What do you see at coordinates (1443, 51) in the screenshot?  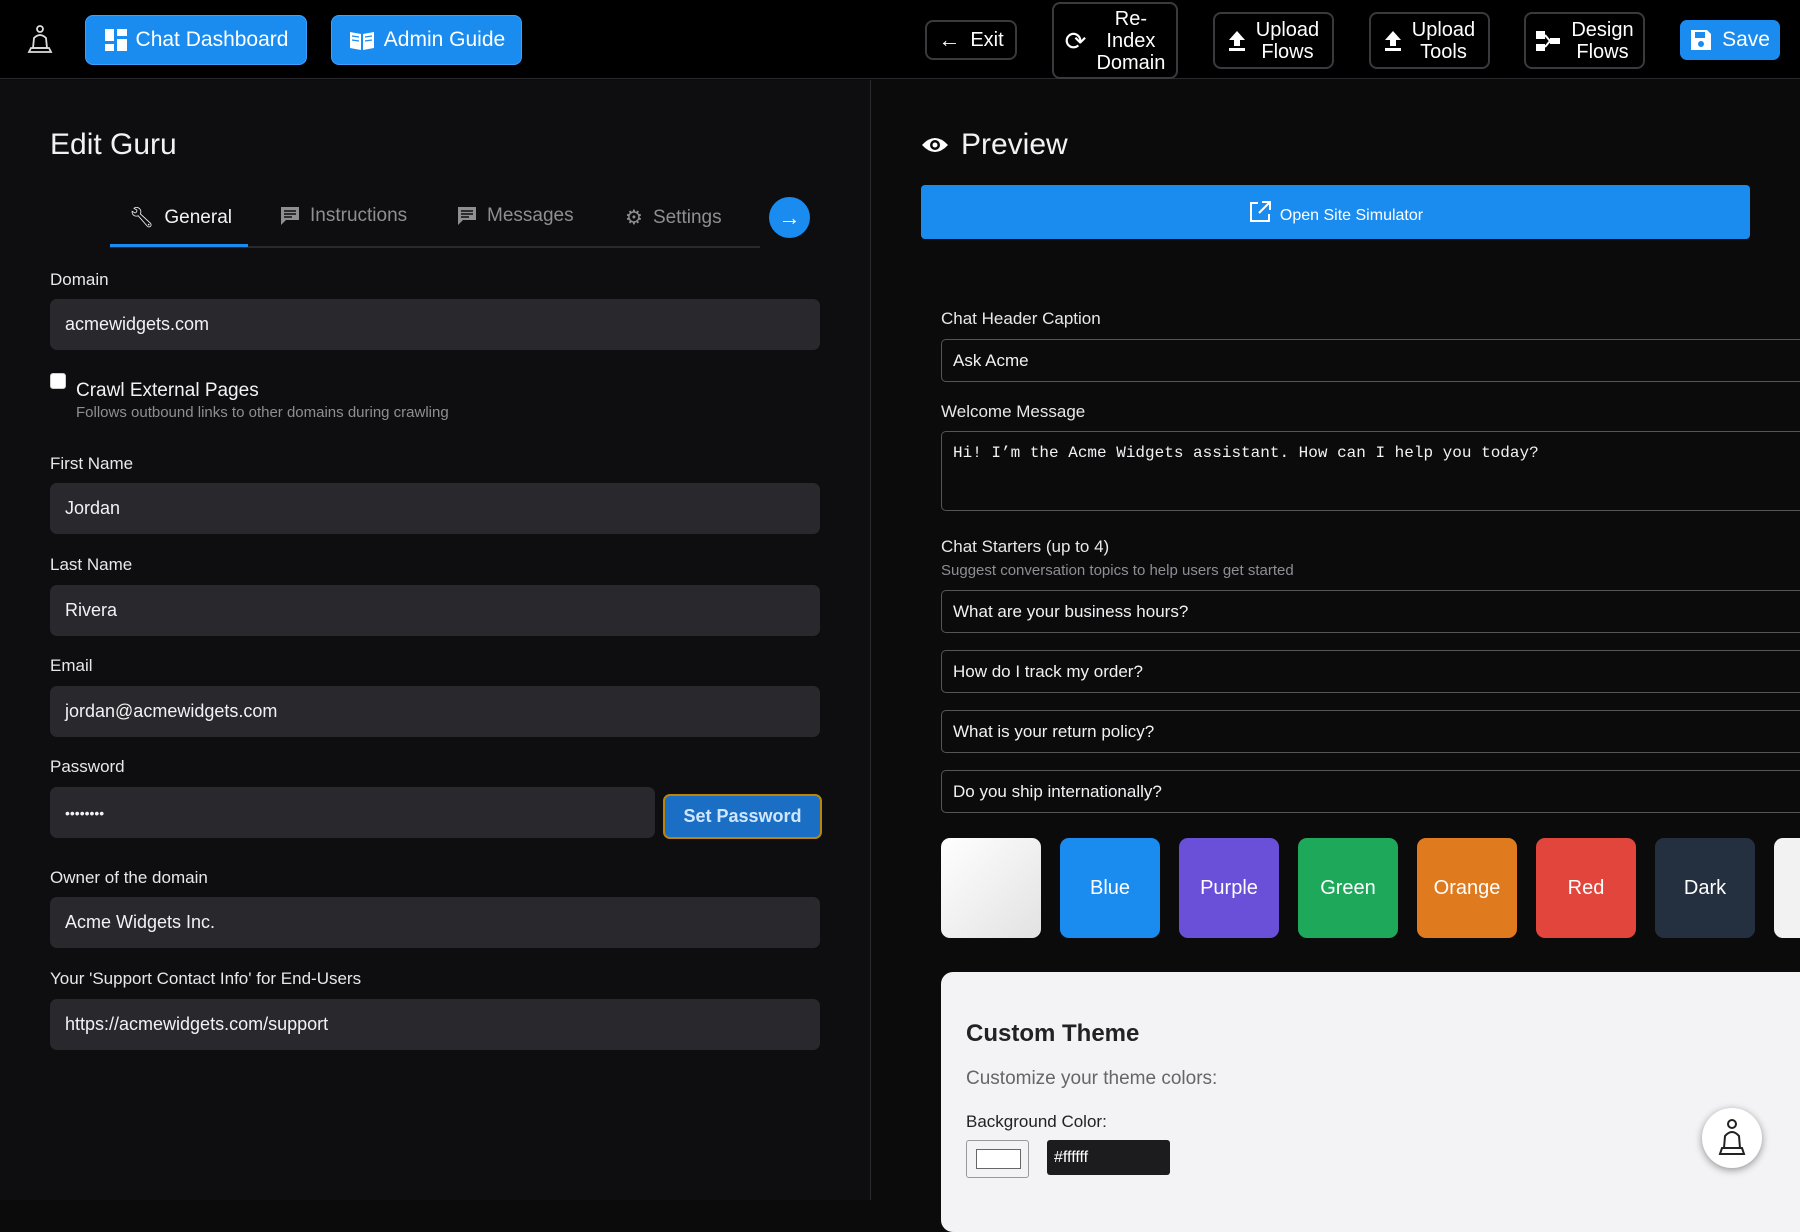 I see `upload-tools-line2: Tools` at bounding box center [1443, 51].